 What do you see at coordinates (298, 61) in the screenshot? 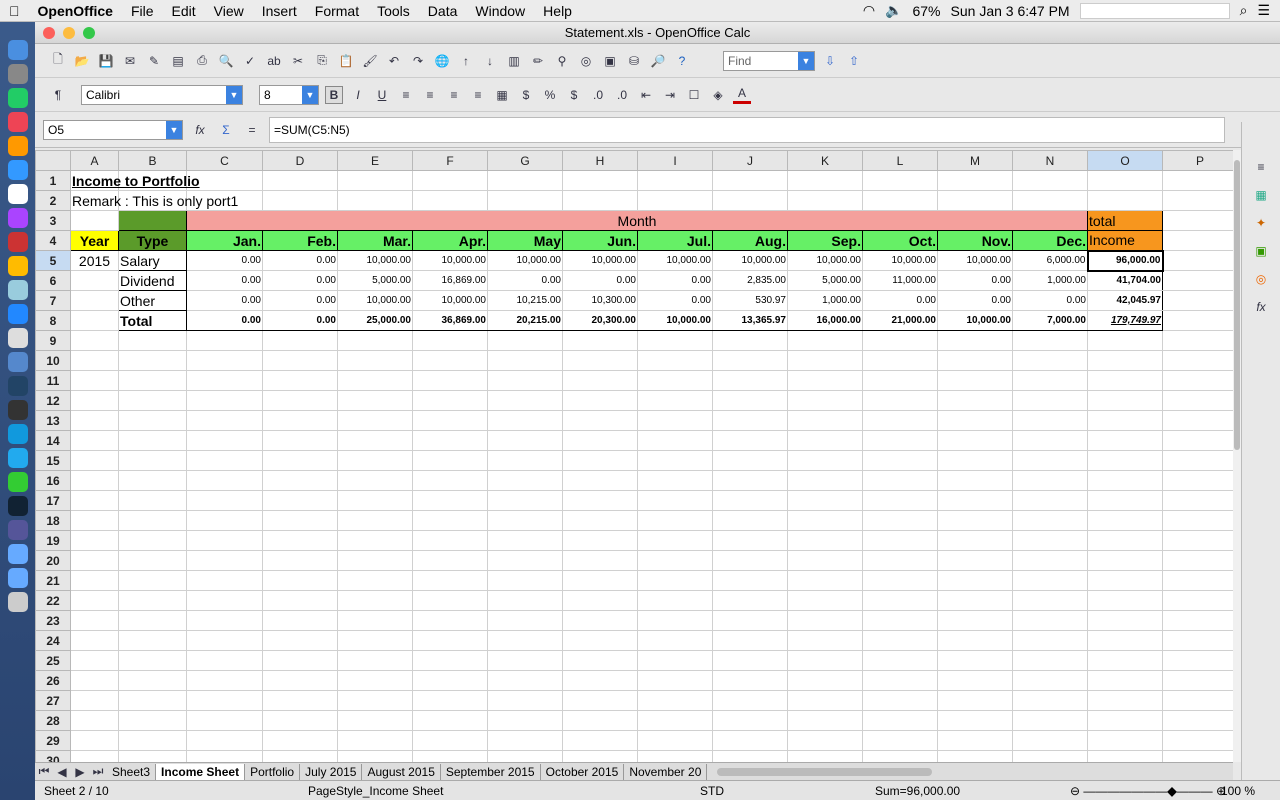
I see `cut-icon: ✂` at bounding box center [298, 61].